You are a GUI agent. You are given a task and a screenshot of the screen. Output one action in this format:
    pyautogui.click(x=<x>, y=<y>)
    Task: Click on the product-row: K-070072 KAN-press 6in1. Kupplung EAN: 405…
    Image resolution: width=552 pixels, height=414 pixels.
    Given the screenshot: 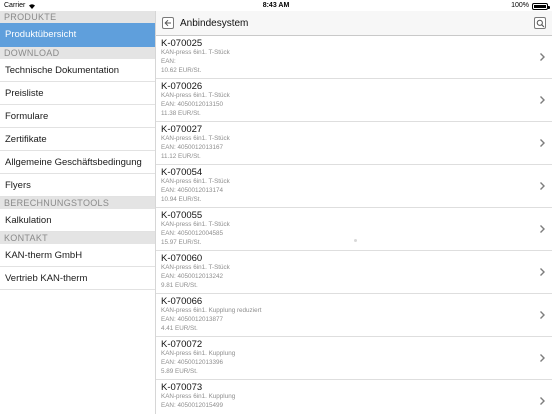 What is the action you would take?
    pyautogui.click(x=354, y=358)
    